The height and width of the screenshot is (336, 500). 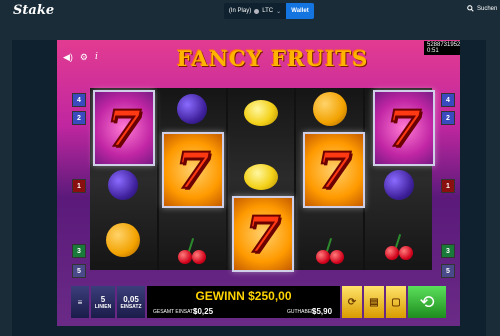 What do you see at coordinates (268, 11) in the screenshot?
I see `currency-label: LTC` at bounding box center [268, 11].